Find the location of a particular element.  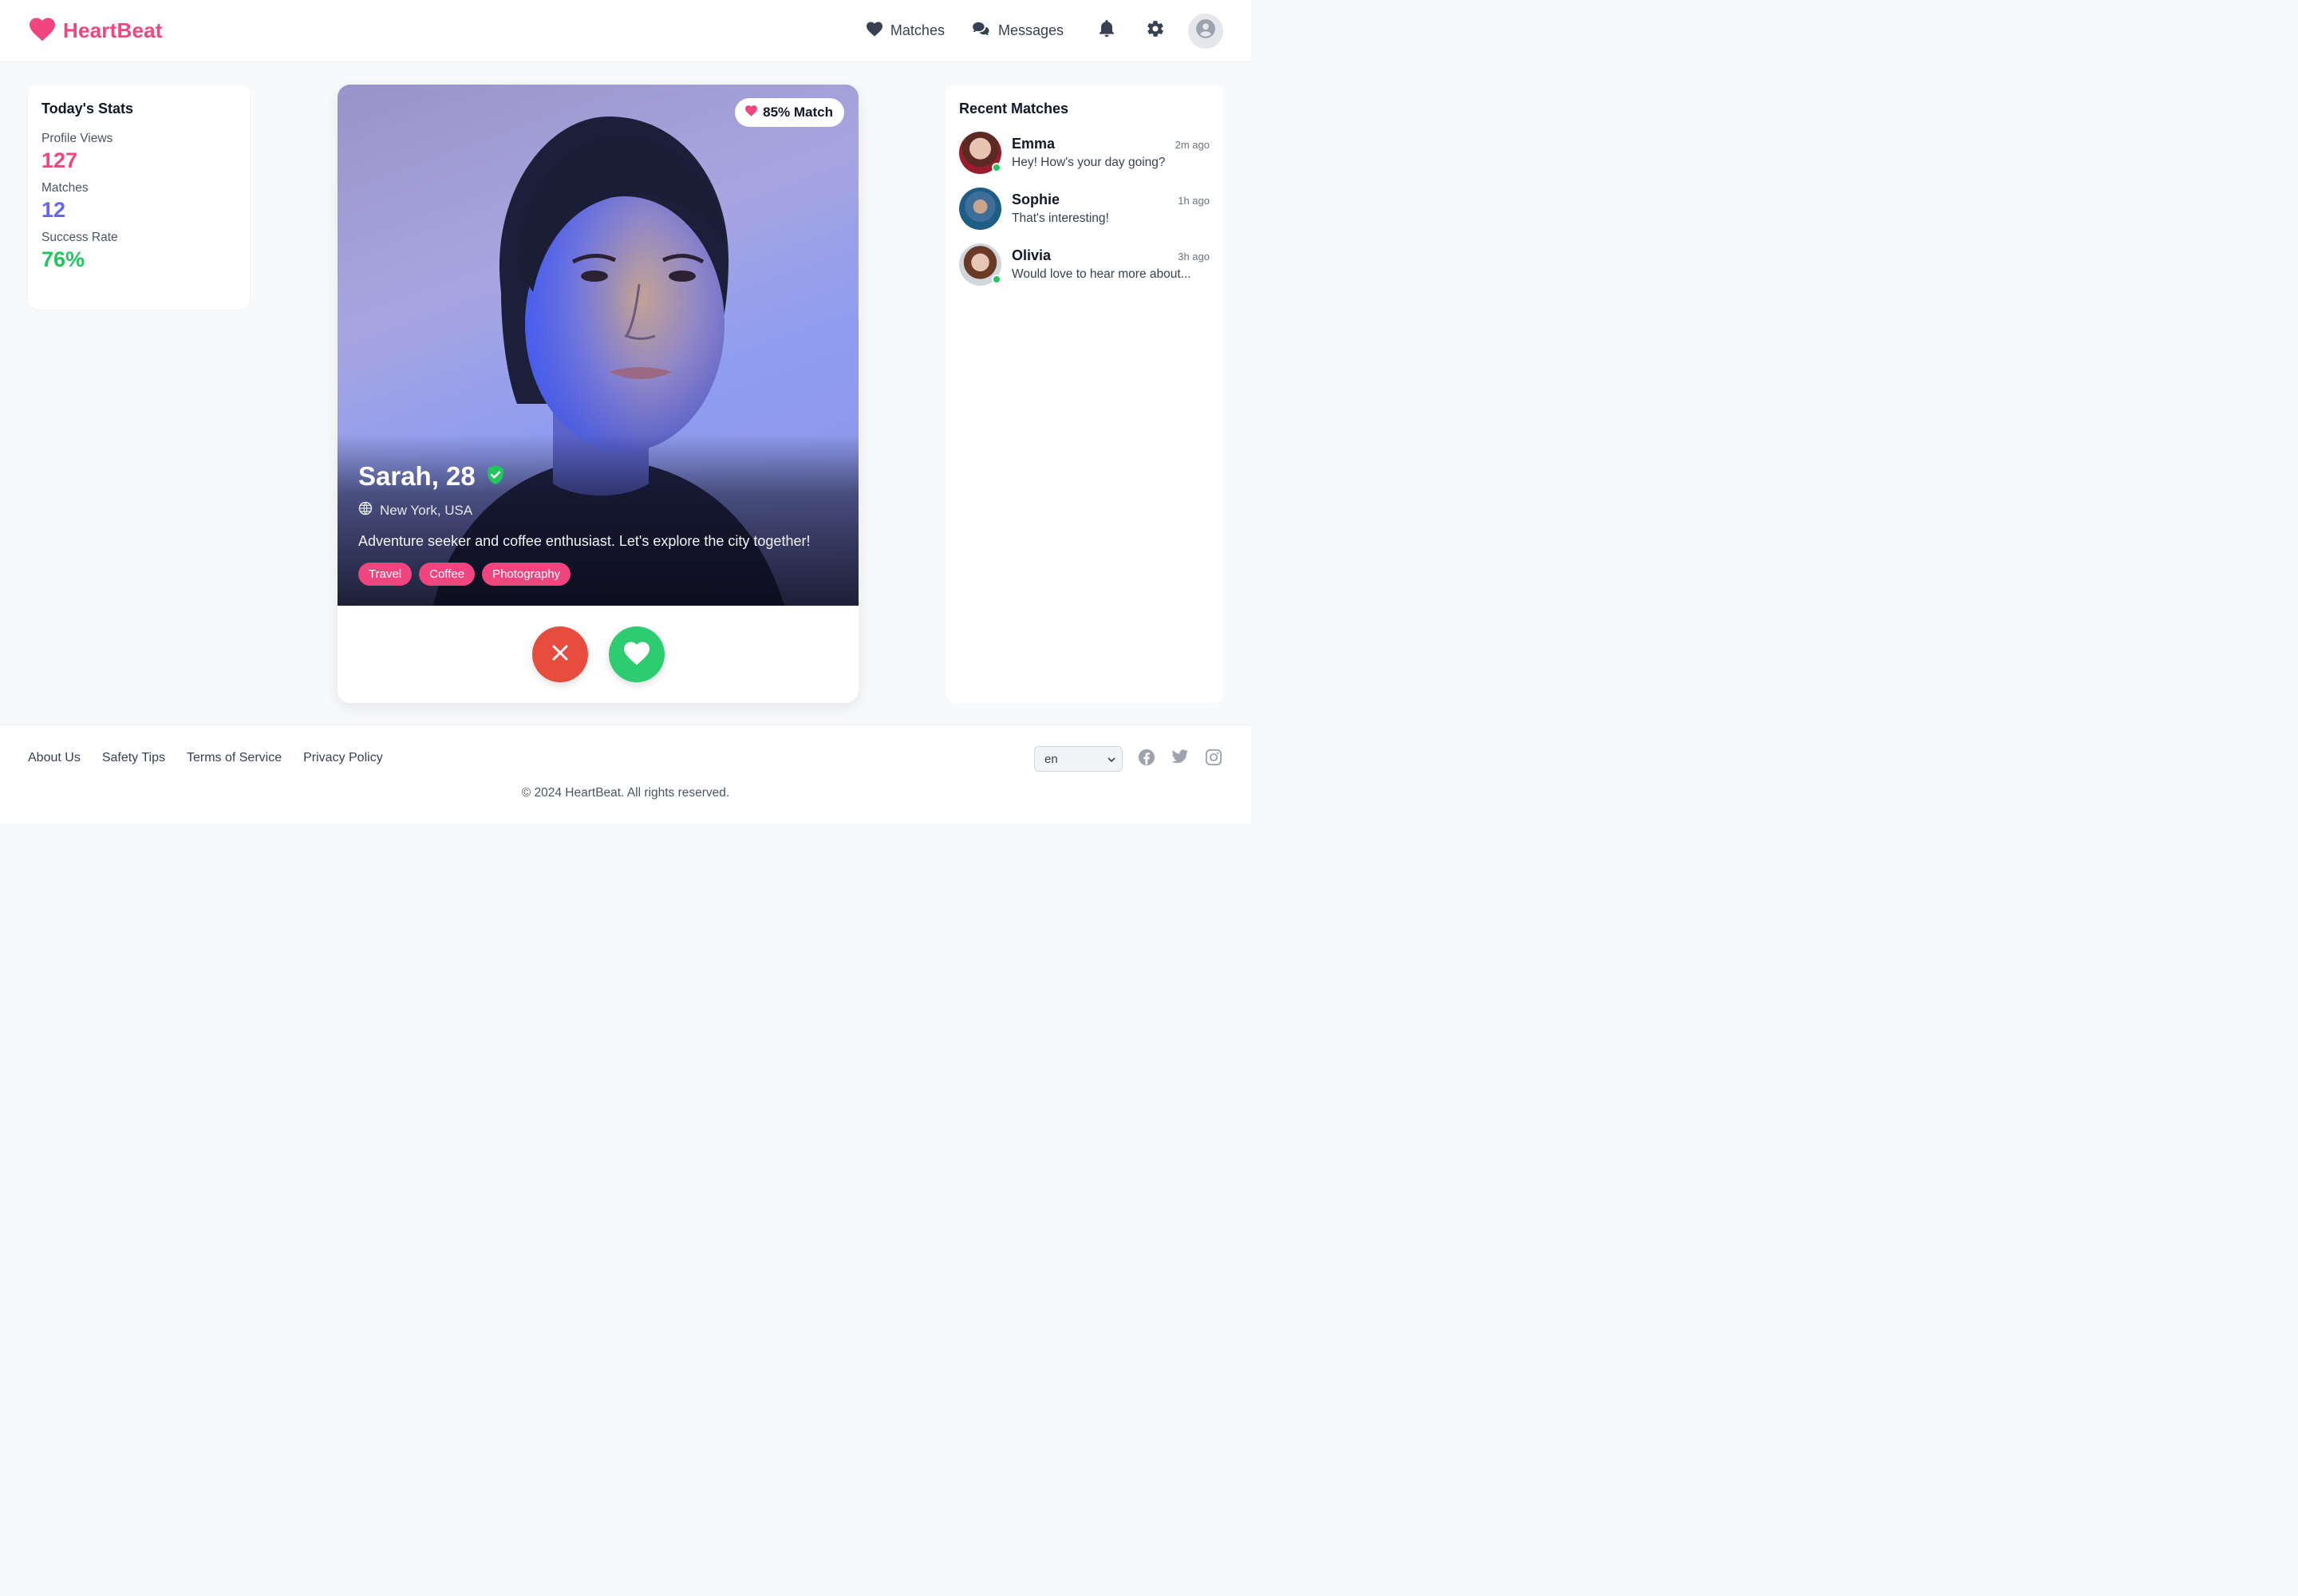

match-time: 1h ago is located at coordinates (1194, 201).